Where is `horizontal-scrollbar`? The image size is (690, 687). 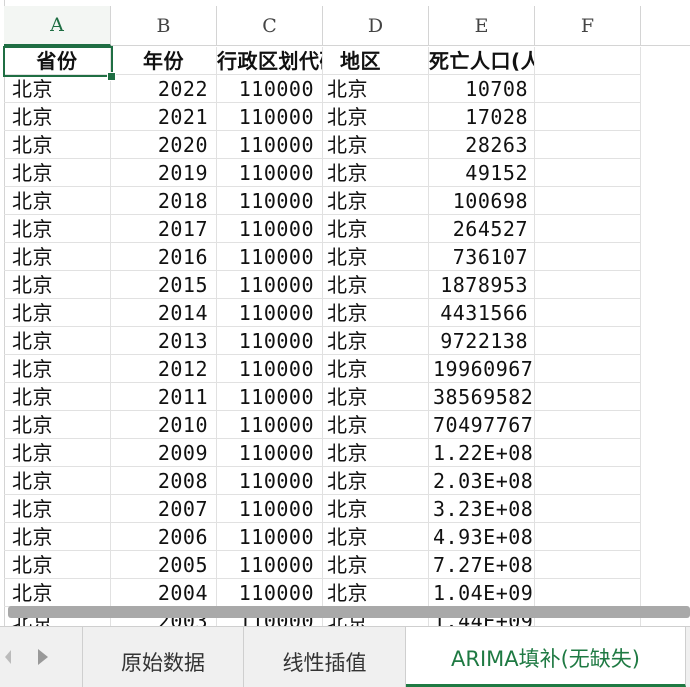 horizontal-scrollbar is located at coordinates (349, 612).